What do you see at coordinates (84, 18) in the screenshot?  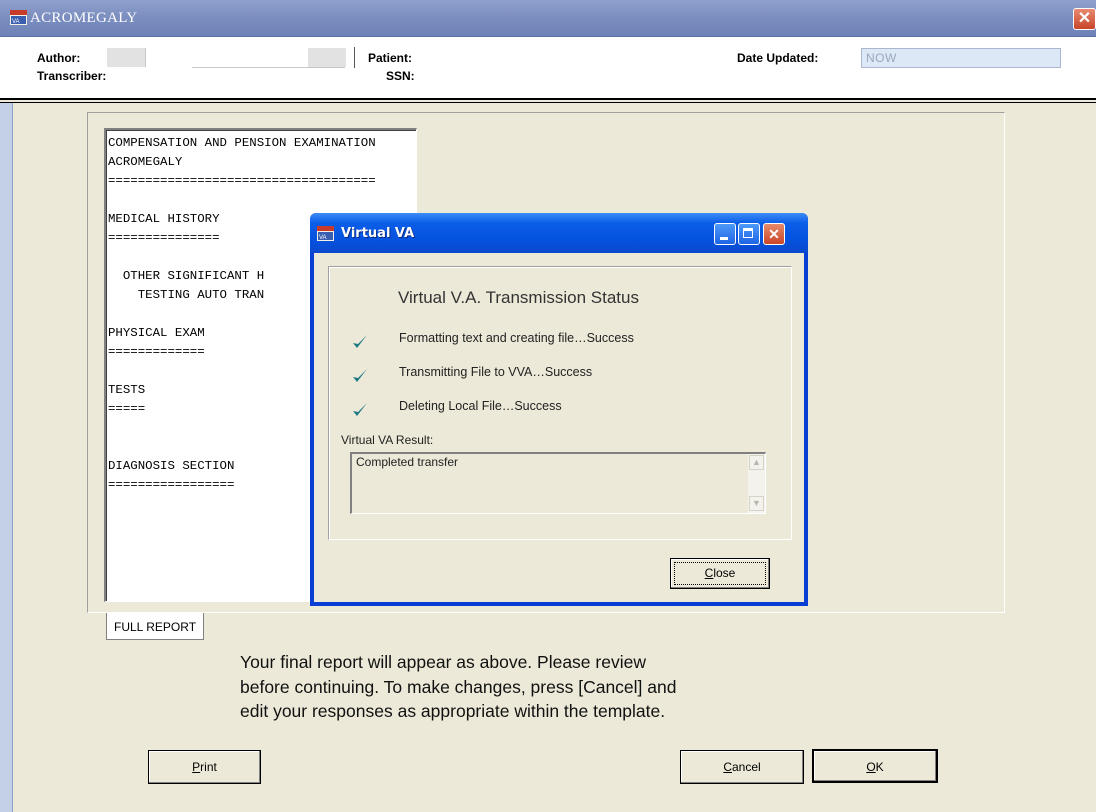 I see `window-title: ACROMEGALY` at bounding box center [84, 18].